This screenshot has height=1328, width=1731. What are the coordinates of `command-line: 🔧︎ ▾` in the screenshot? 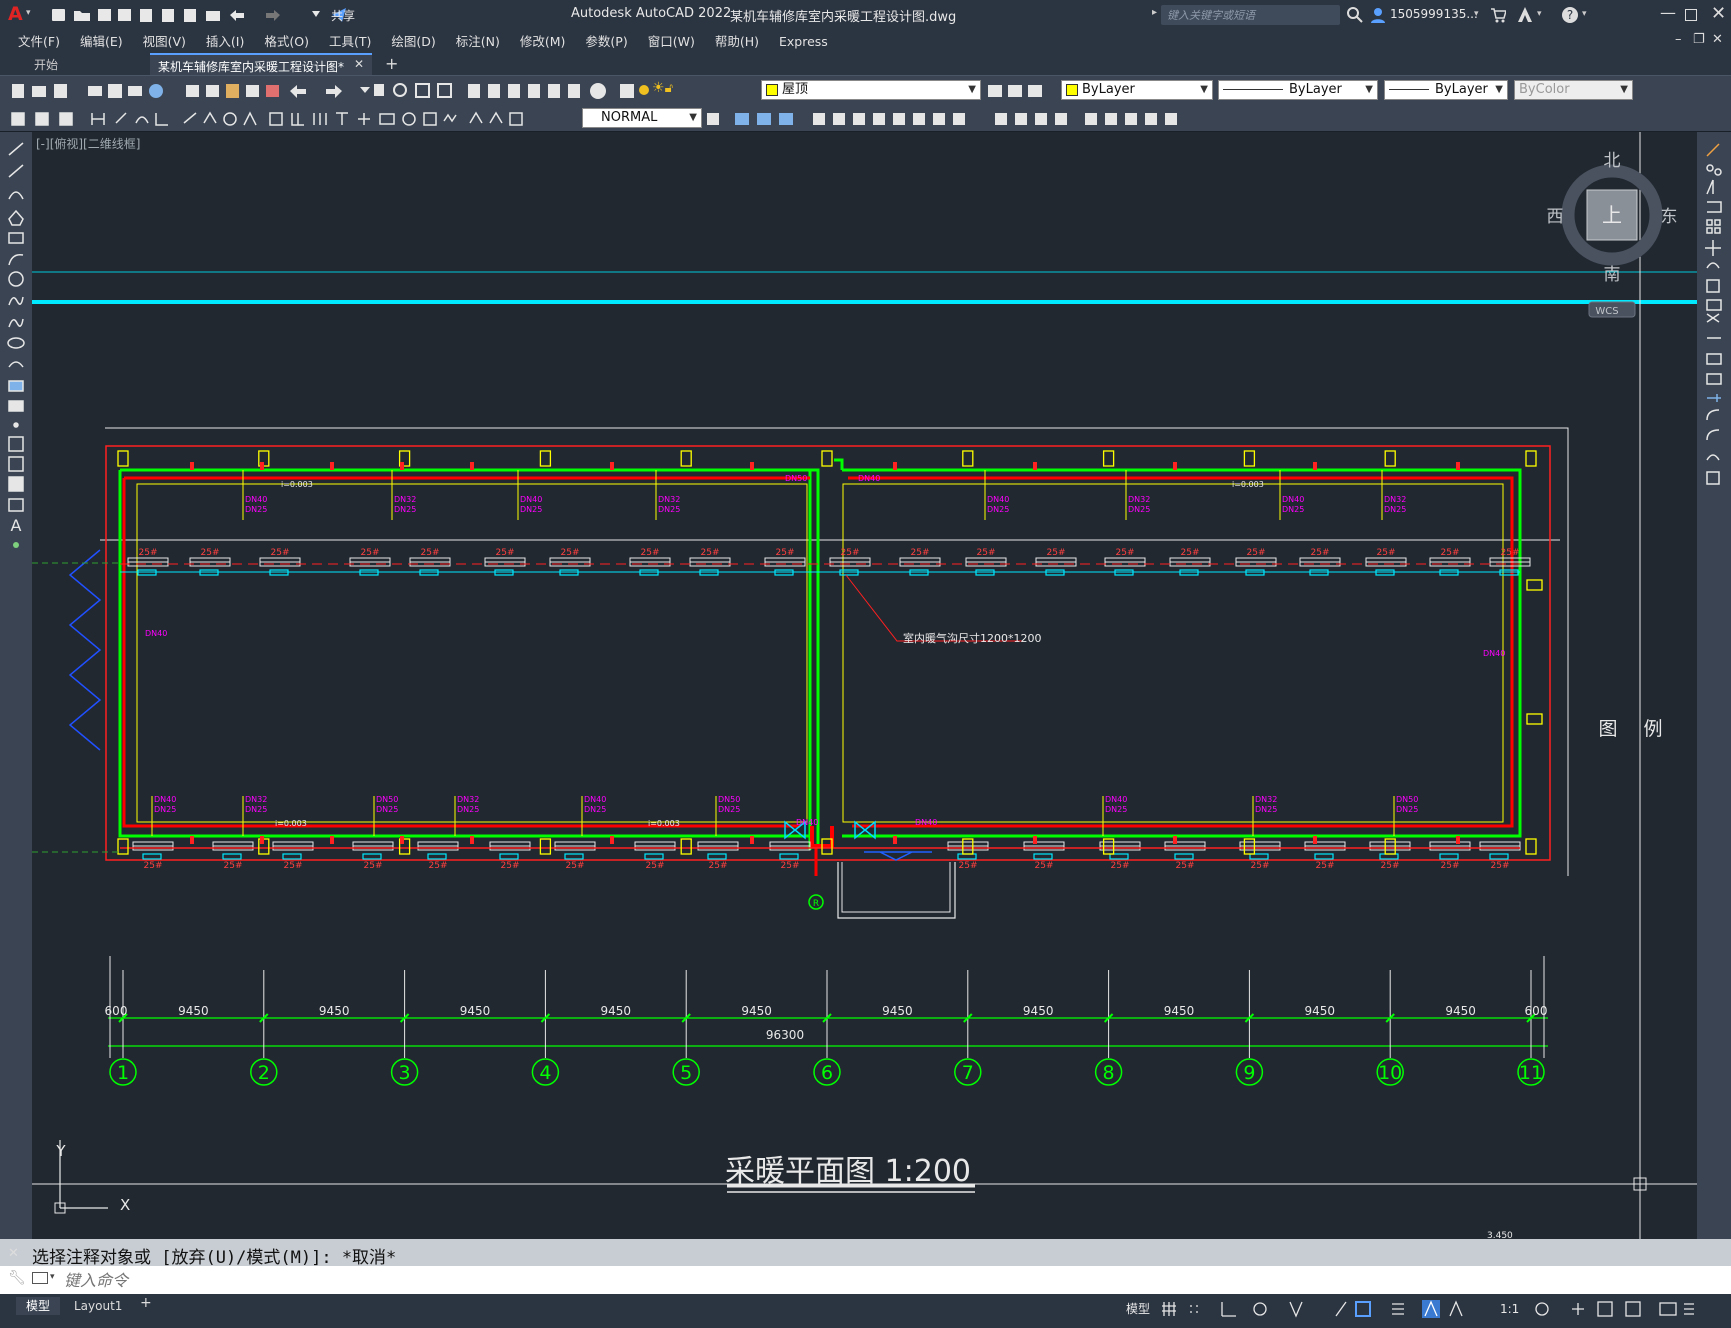 It's located at (865, 1280).